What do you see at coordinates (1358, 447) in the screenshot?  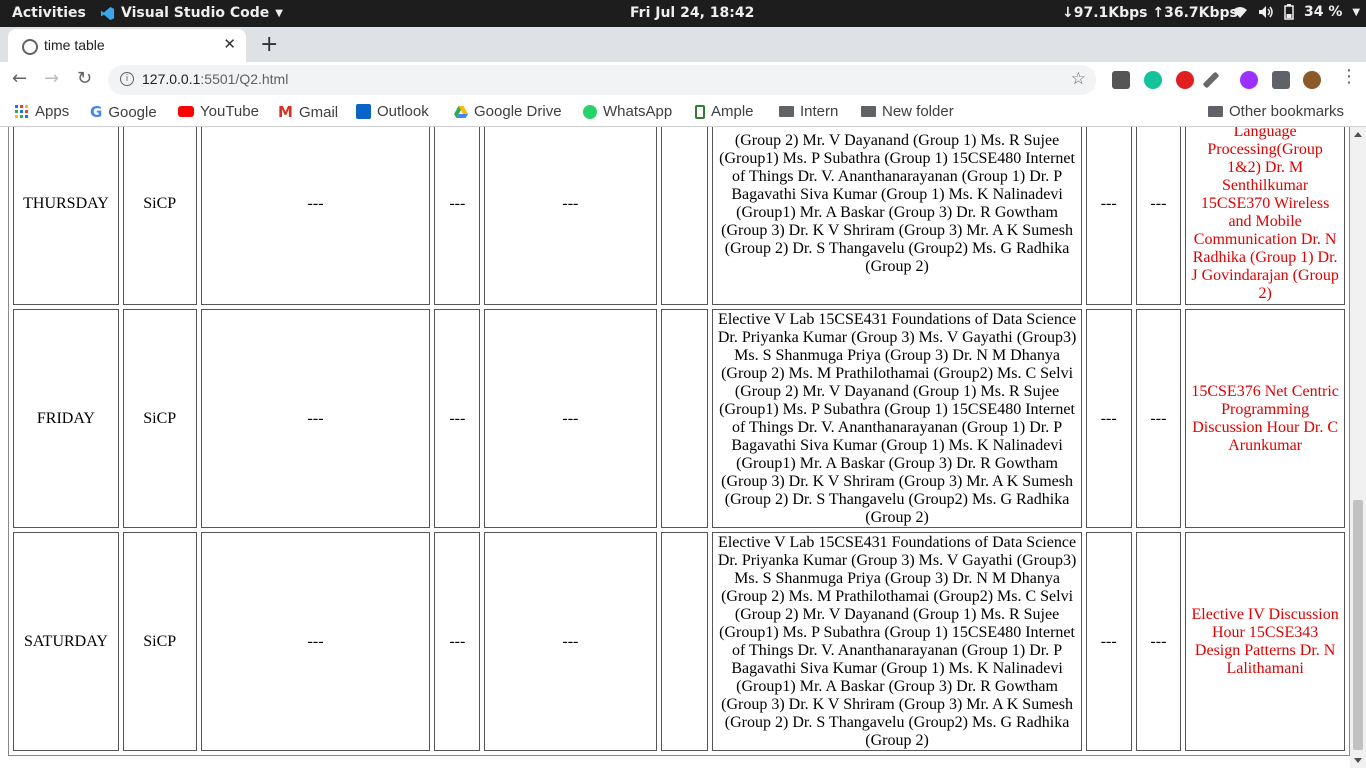 I see `vertical-scrollbar` at bounding box center [1358, 447].